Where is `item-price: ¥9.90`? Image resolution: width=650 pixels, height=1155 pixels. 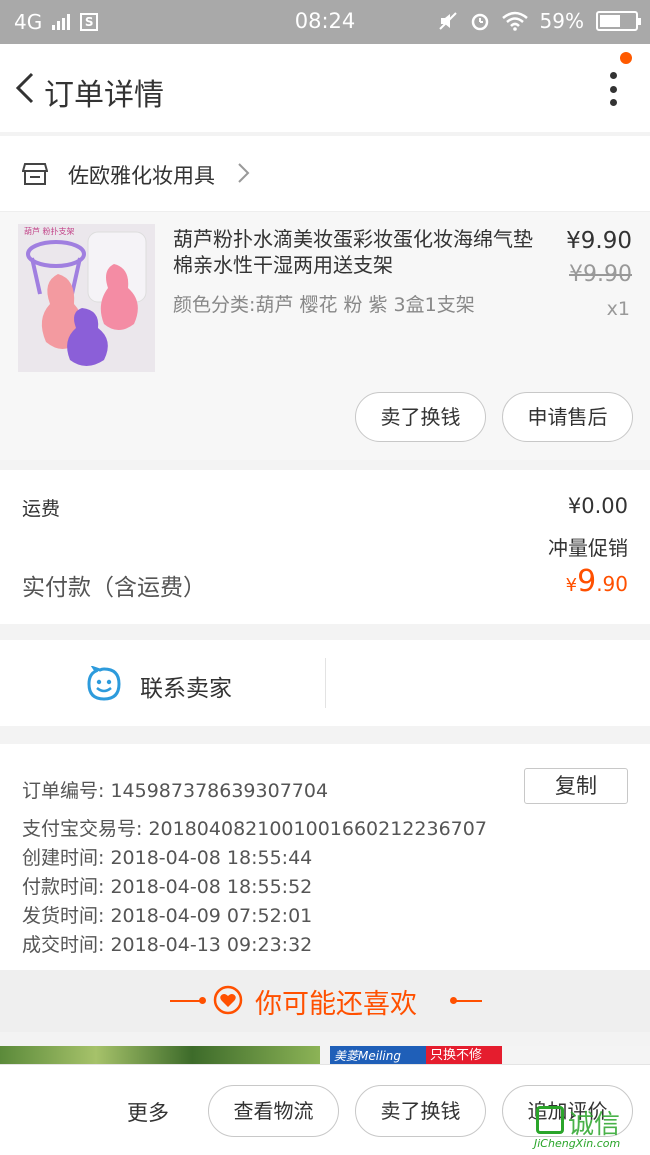
item-price: ¥9.90 is located at coordinates (599, 241).